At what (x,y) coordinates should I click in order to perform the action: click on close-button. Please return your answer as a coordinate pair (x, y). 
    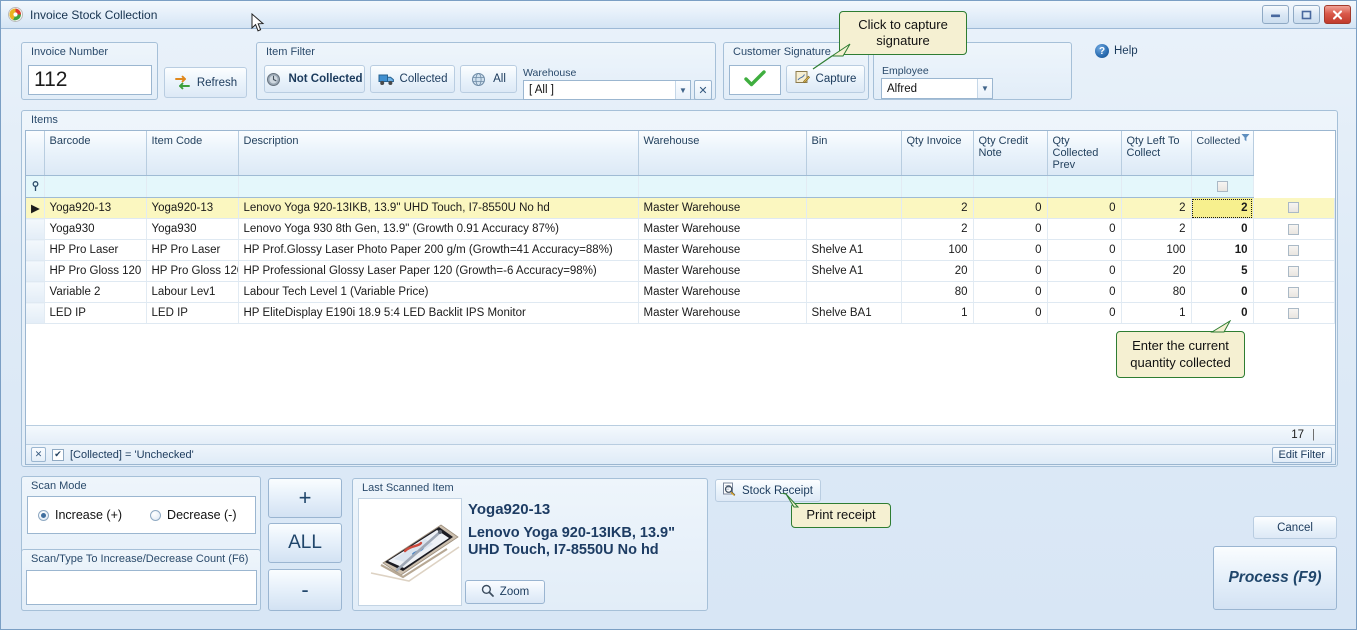
    Looking at the image, I should click on (1337, 14).